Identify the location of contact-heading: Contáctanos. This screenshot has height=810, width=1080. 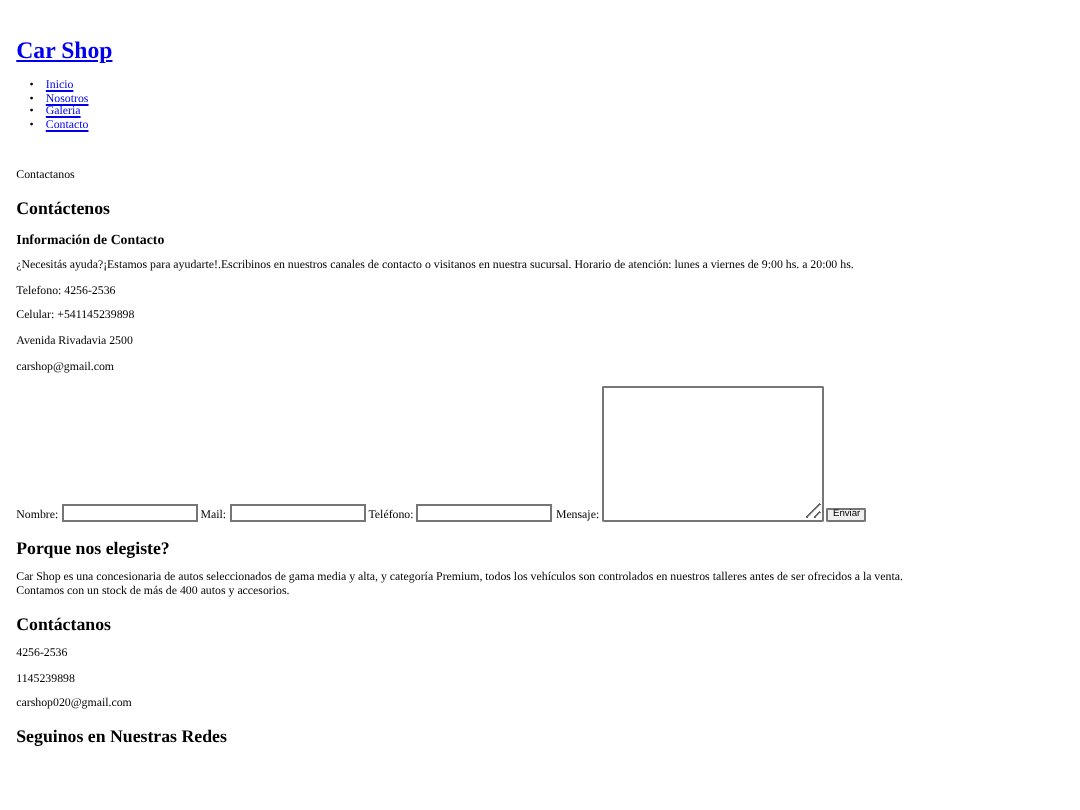
(64, 623).